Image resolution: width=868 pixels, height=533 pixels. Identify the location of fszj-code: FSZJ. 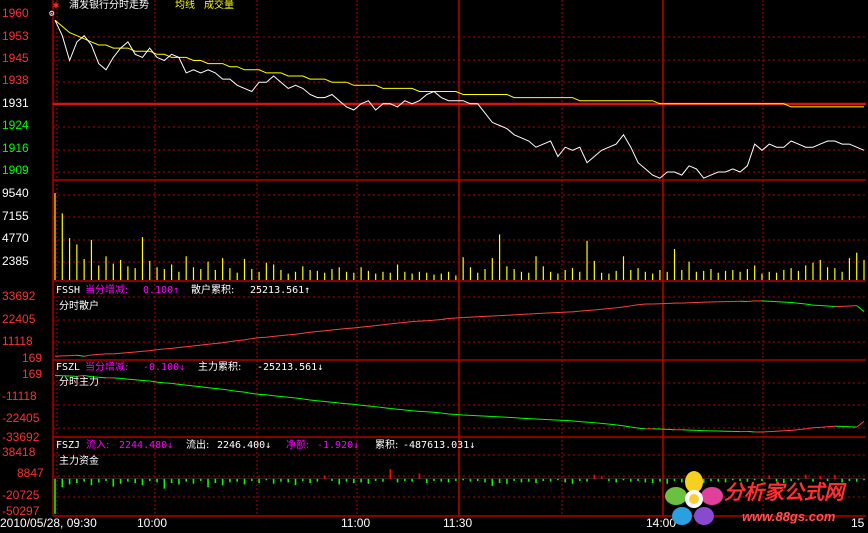
(68, 445).